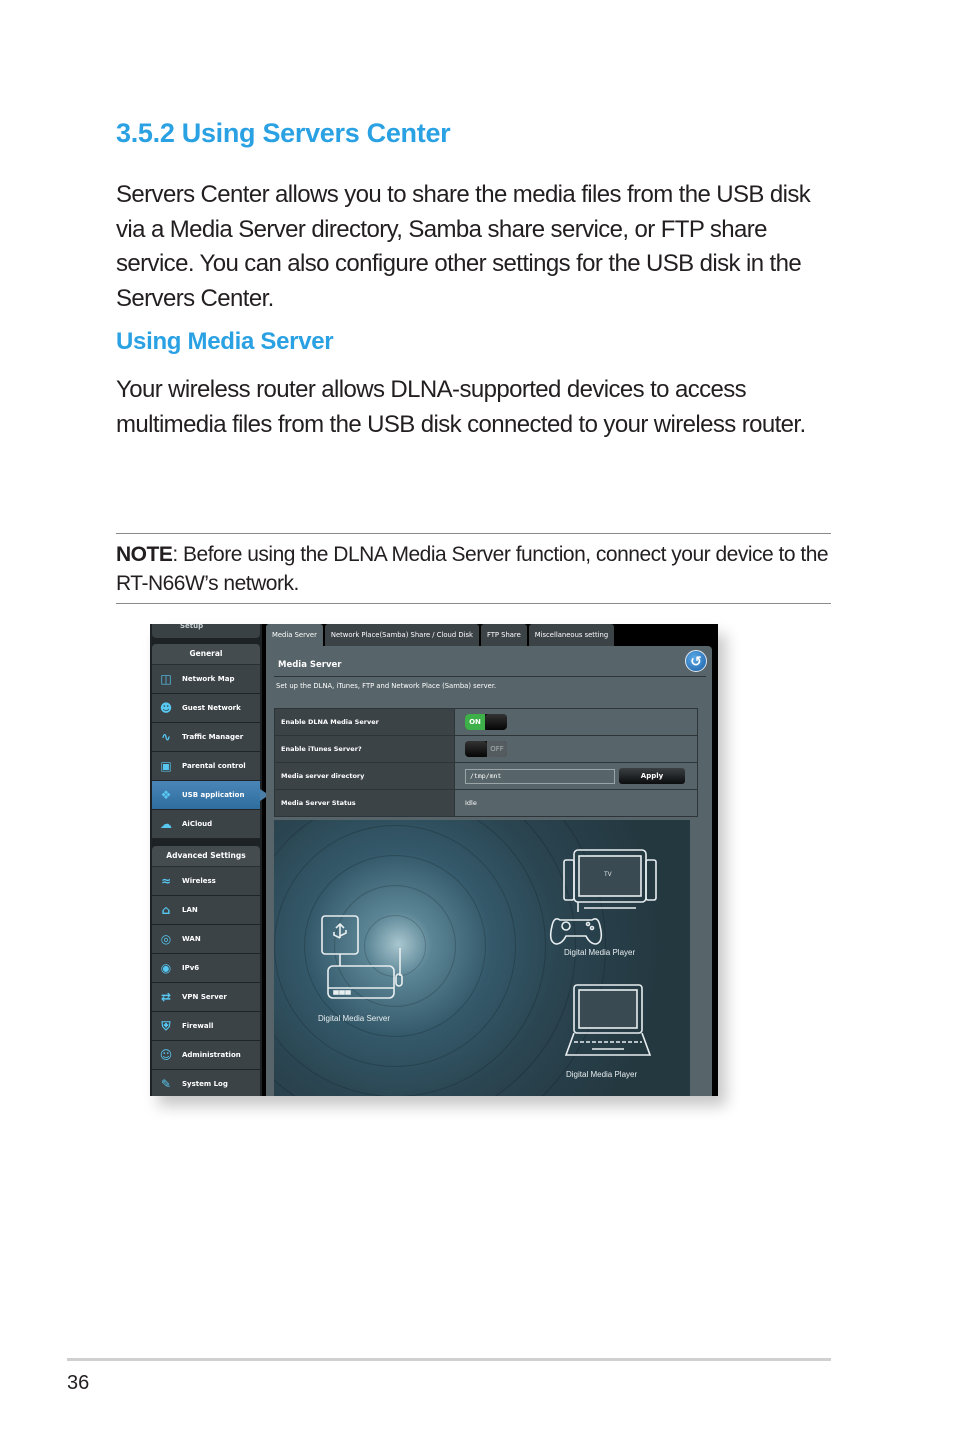  Describe the element at coordinates (214, 766) in the screenshot. I see `sidebar-item-label: Parental control` at that location.